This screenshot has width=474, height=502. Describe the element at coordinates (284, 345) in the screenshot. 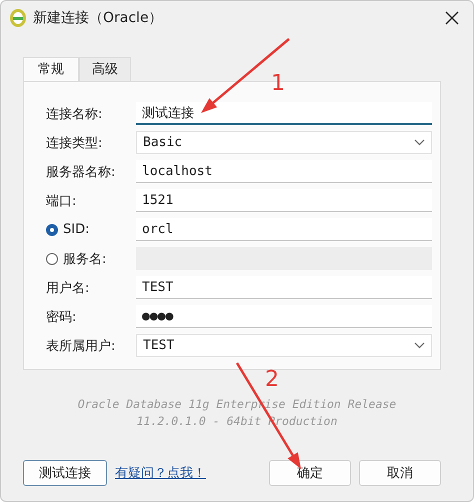

I see `dropdown: TEST` at that location.